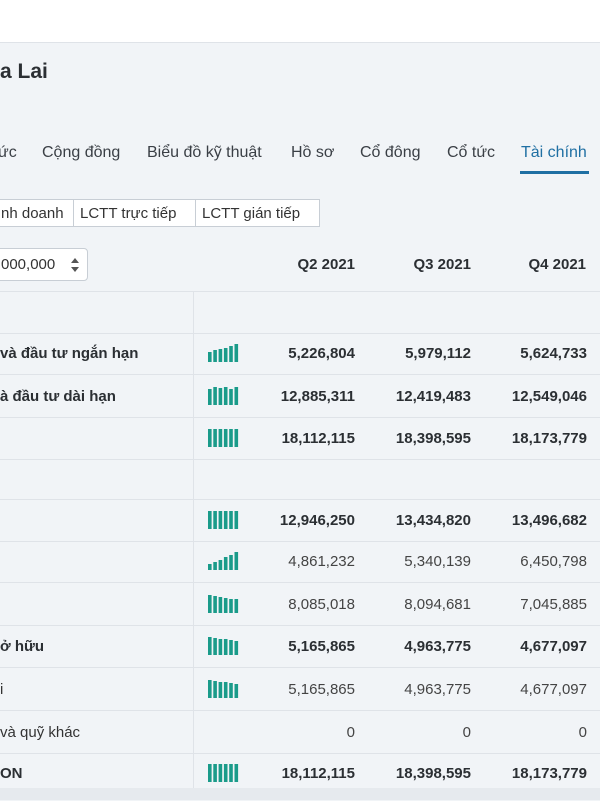  What do you see at coordinates (300, 312) in the screenshot?
I see `table-row` at bounding box center [300, 312].